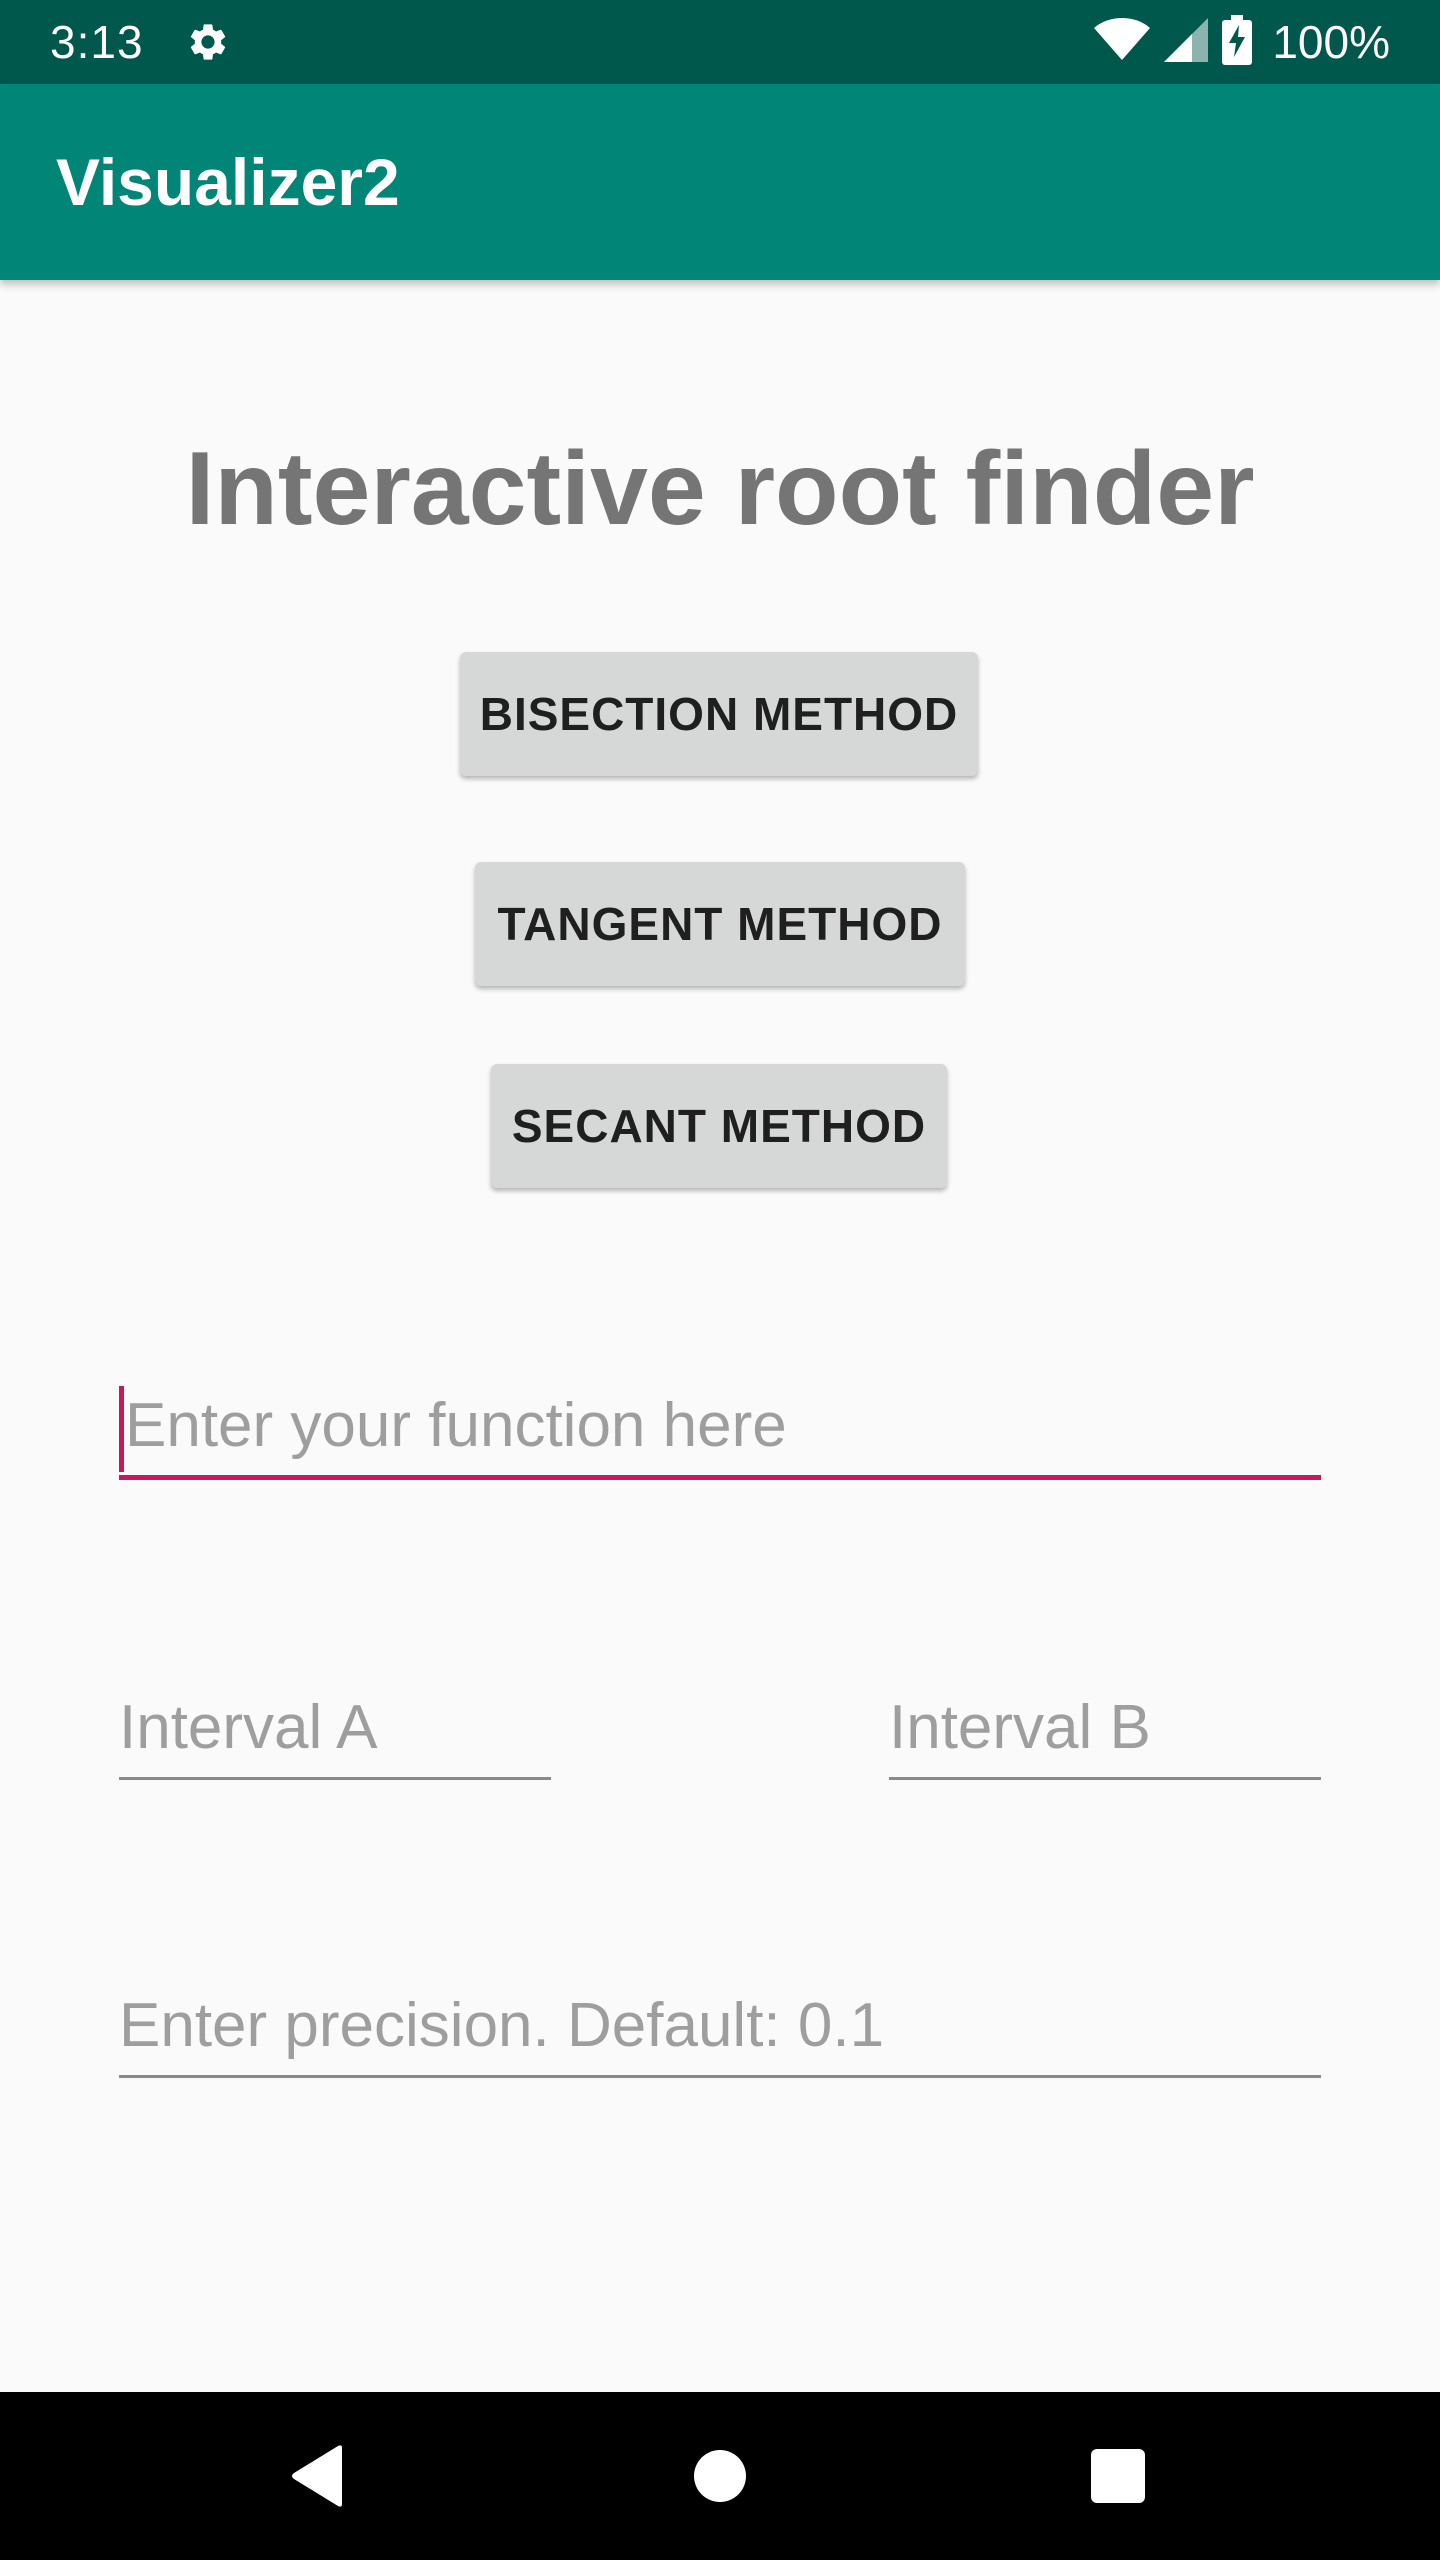  Describe the element at coordinates (719, 1126) in the screenshot. I see `secant-method-button: SECANT METHOD` at that location.